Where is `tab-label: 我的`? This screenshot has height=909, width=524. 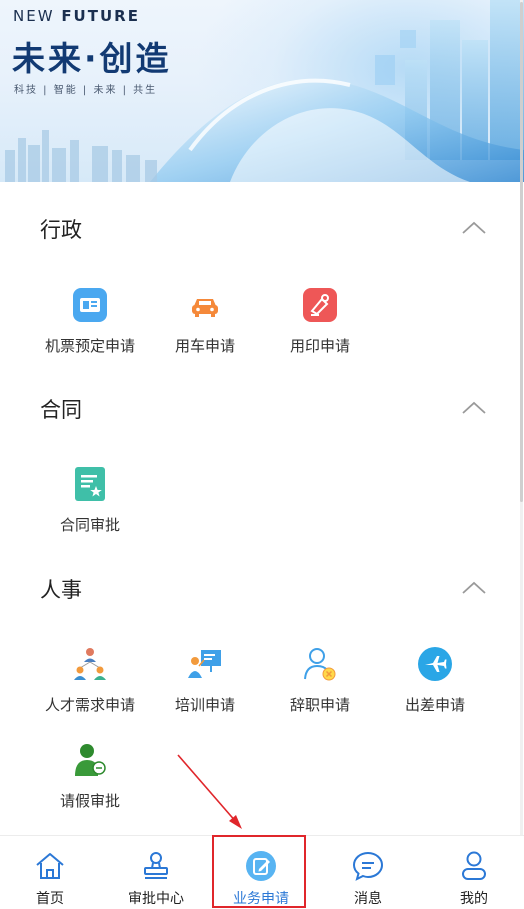
tab-label: 我的 is located at coordinates (474, 899).